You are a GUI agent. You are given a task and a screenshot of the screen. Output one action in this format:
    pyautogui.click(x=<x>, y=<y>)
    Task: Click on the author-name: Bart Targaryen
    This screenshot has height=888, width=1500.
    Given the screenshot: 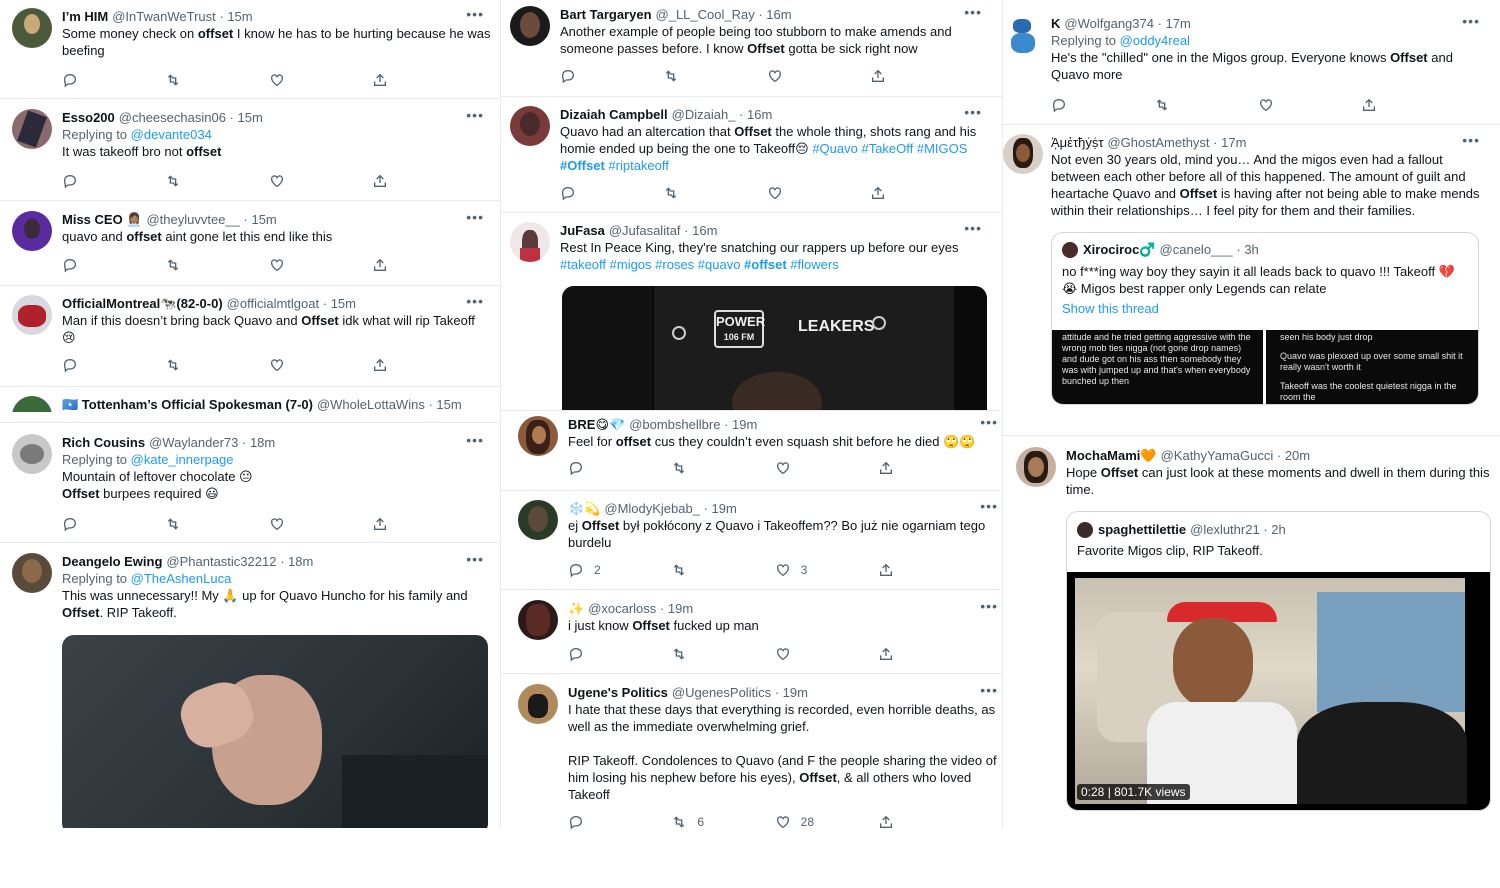 What is the action you would take?
    pyautogui.click(x=606, y=14)
    